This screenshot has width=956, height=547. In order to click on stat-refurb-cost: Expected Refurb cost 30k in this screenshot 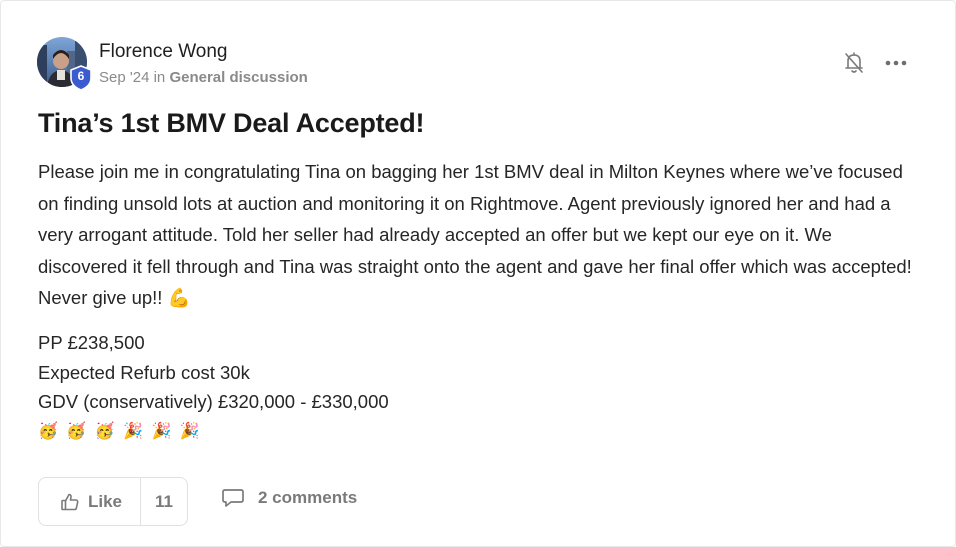, I will do `click(144, 372)`.